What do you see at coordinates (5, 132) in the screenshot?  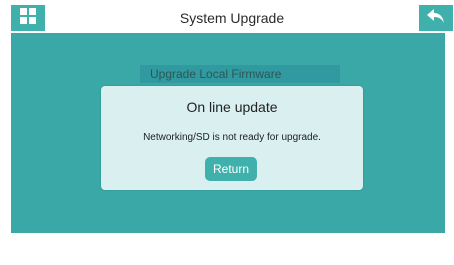 I see `left-frame` at bounding box center [5, 132].